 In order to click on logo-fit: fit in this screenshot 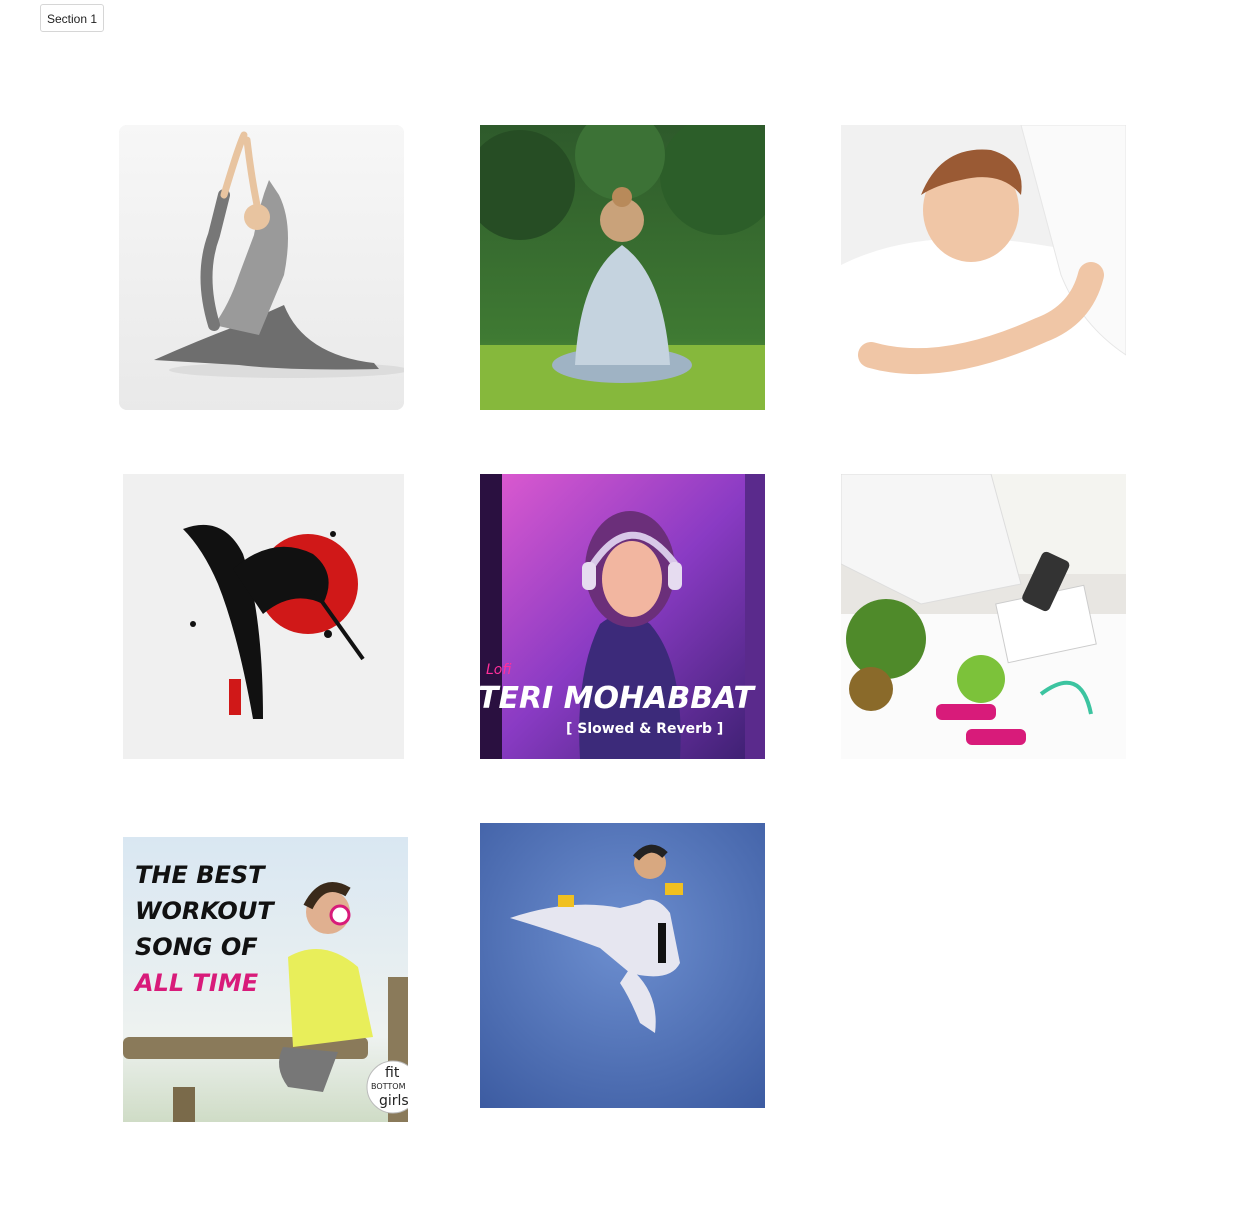, I will do `click(392, 1073)`.